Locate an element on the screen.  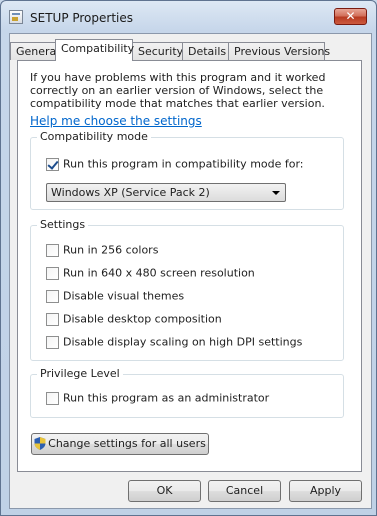
help-link: Help me choose the settings is located at coordinates (116, 121).